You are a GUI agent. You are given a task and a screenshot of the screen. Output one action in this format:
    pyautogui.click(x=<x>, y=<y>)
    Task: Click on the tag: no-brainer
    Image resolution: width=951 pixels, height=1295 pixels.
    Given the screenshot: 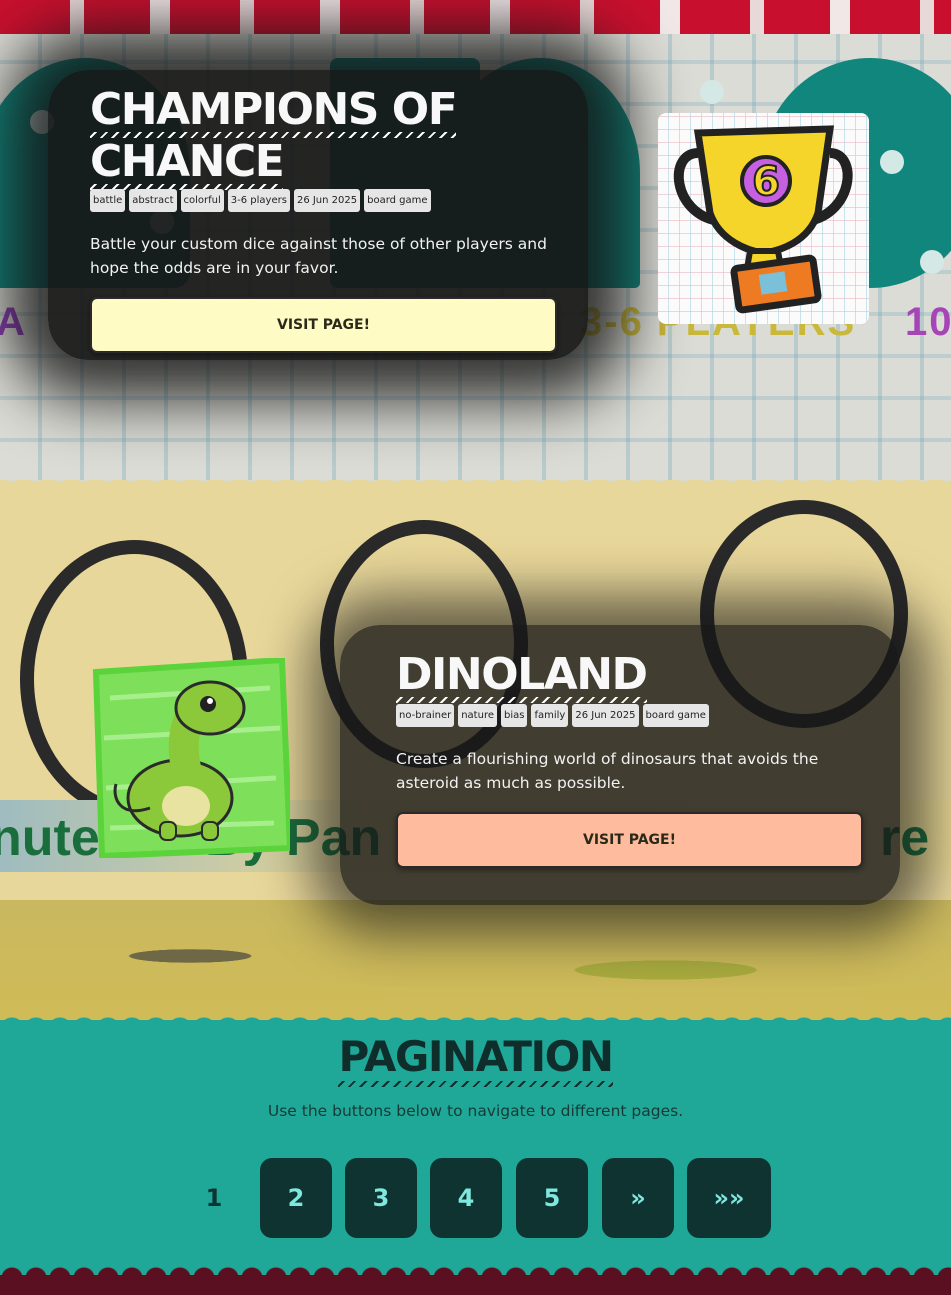 What is the action you would take?
    pyautogui.click(x=425, y=715)
    